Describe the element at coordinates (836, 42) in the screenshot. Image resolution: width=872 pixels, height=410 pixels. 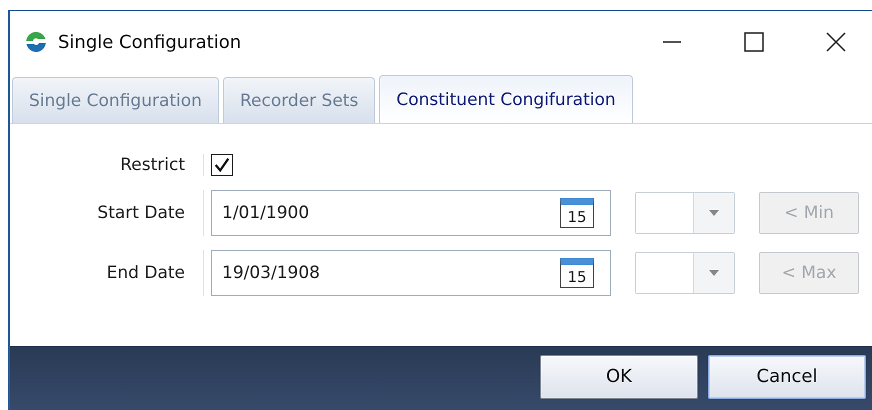
I see `close-icon` at that location.